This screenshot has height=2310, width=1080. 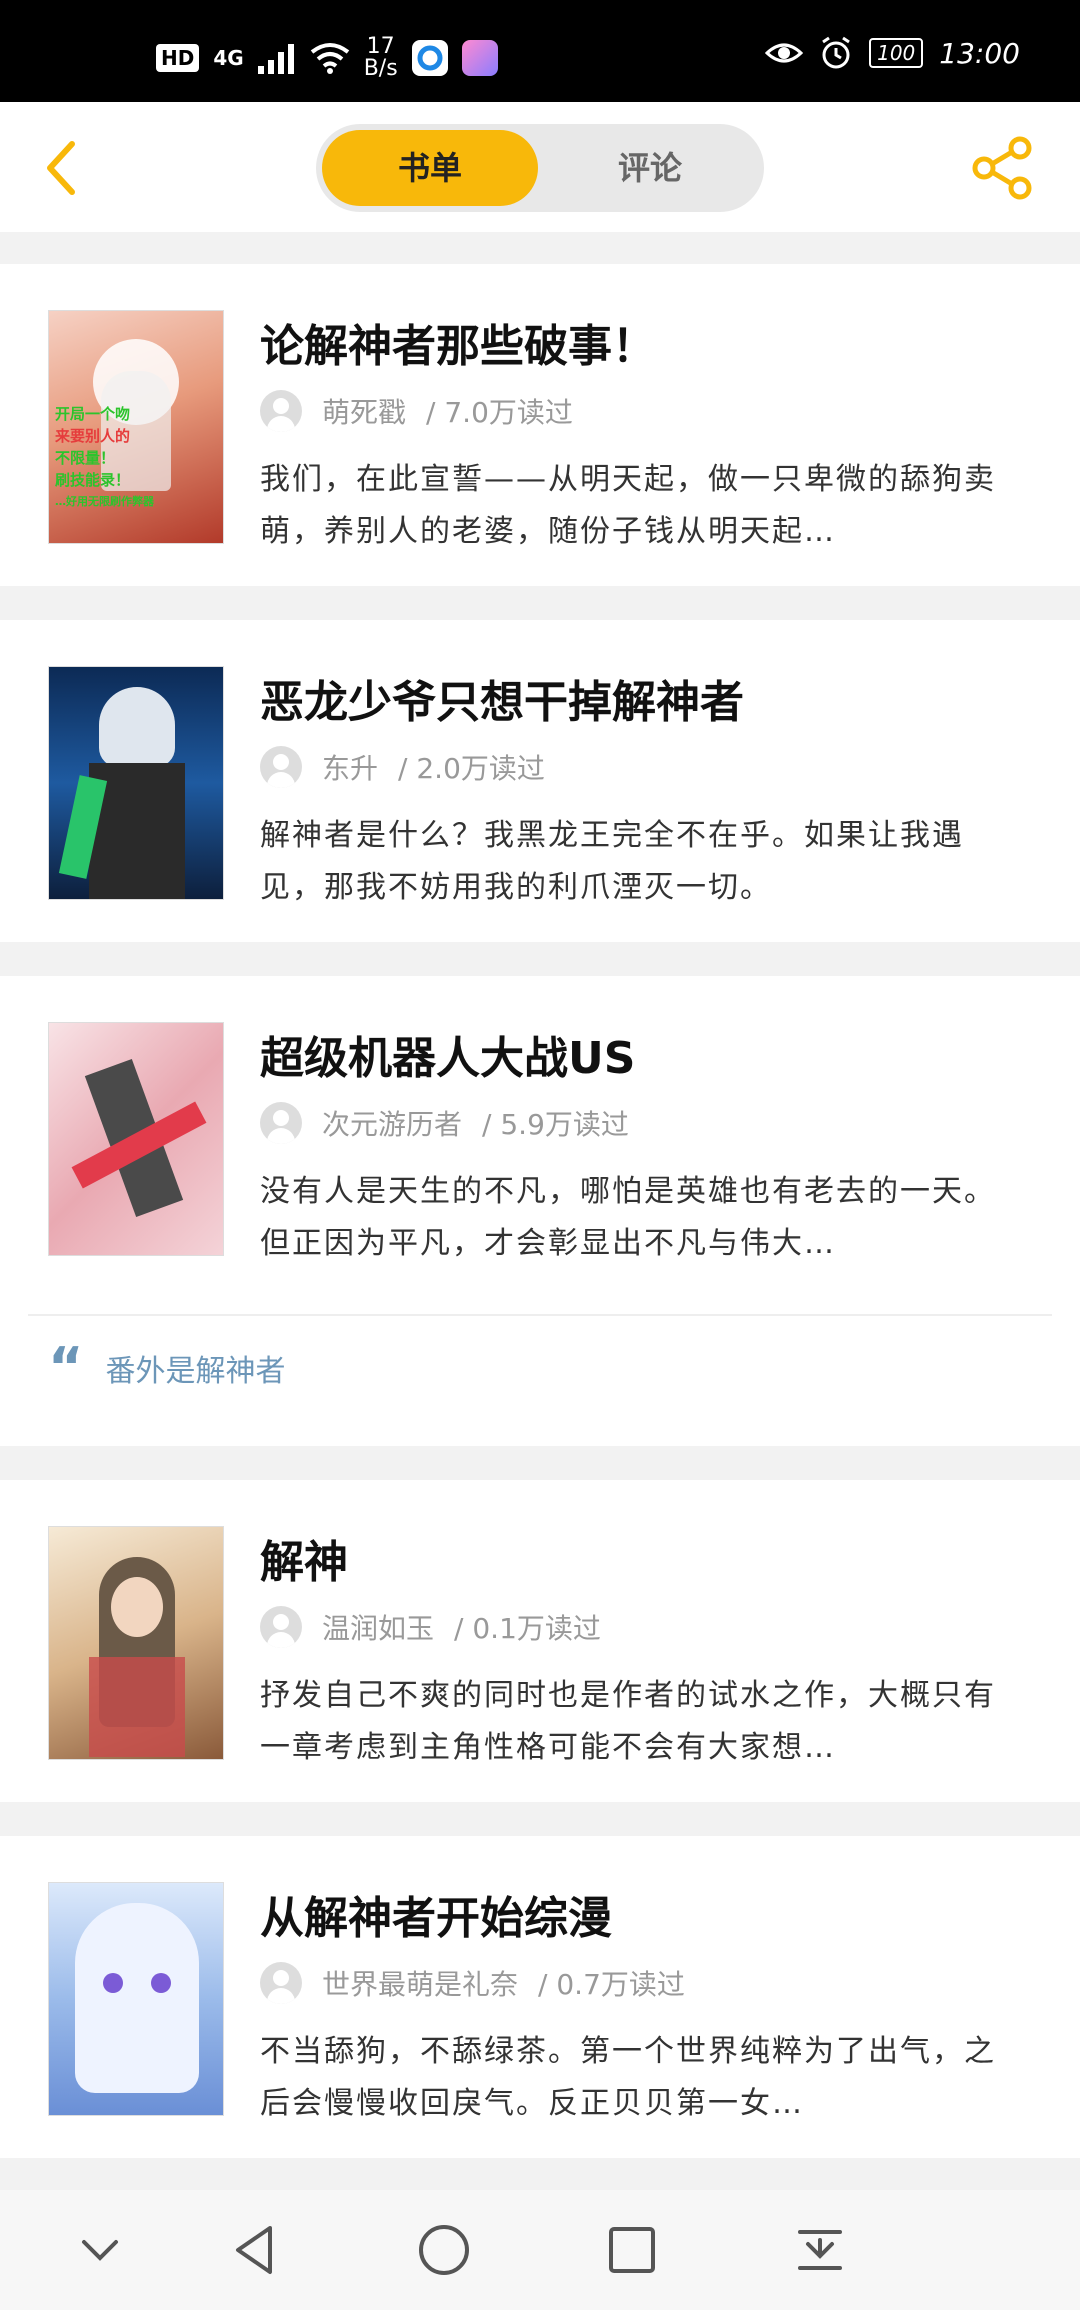 What do you see at coordinates (85, 458) in the screenshot?
I see `cover-text: 不限量！` at bounding box center [85, 458].